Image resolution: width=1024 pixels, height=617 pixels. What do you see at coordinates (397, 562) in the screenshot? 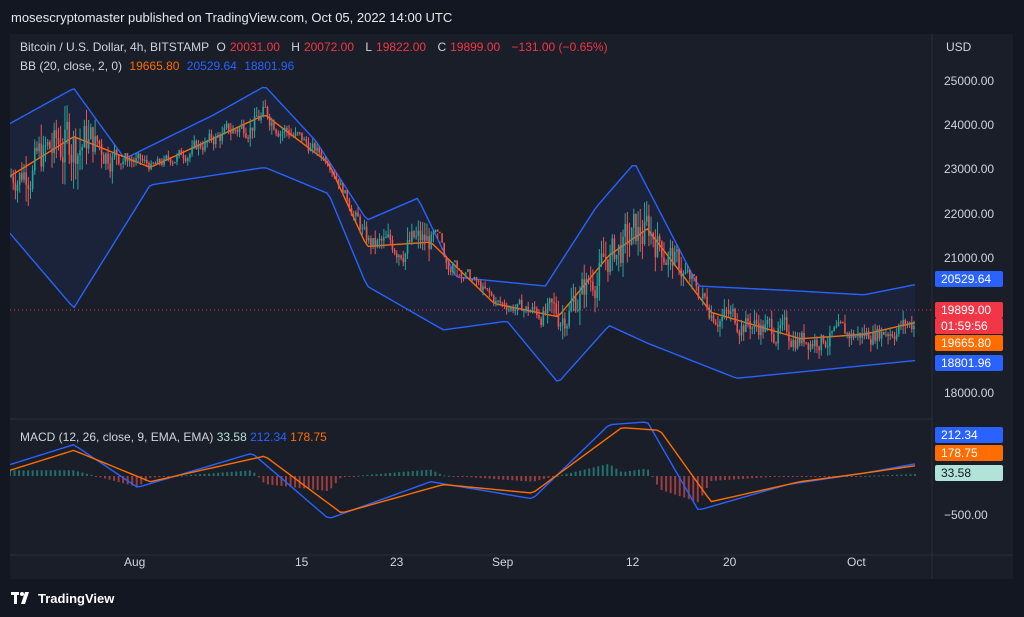
I see `time-tick: 23` at bounding box center [397, 562].